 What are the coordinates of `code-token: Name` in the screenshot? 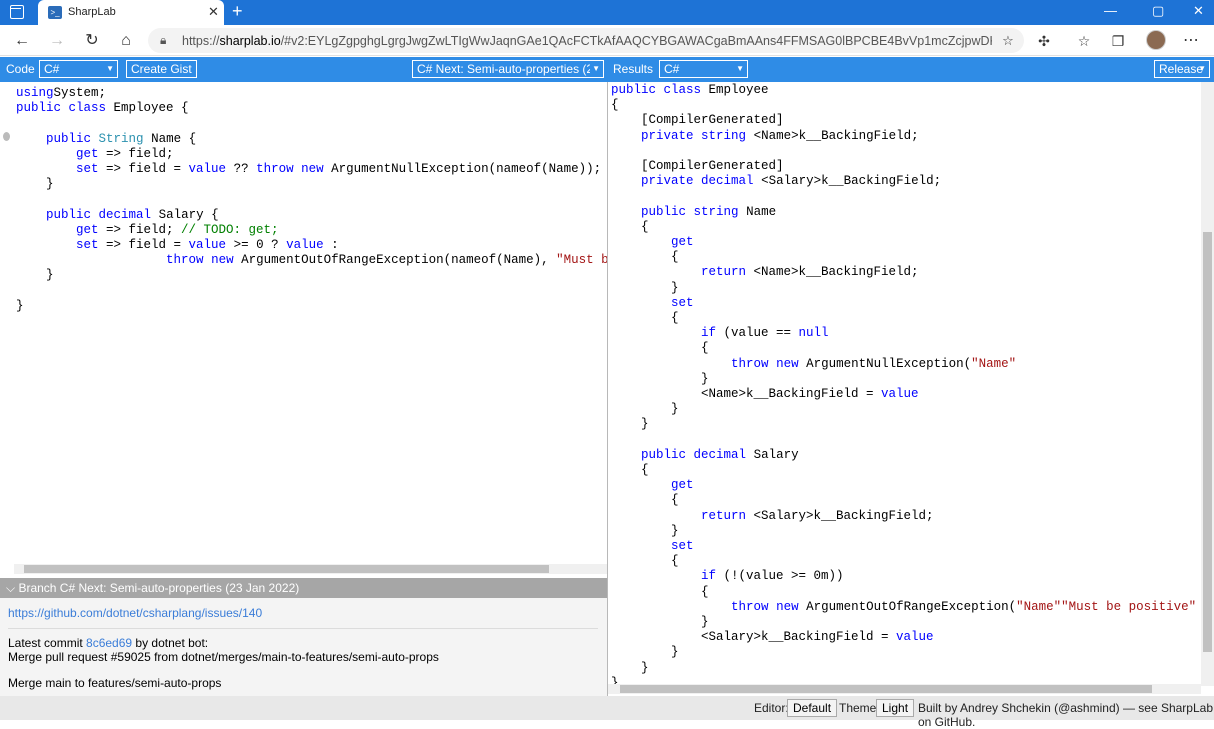 It's located at (757, 211).